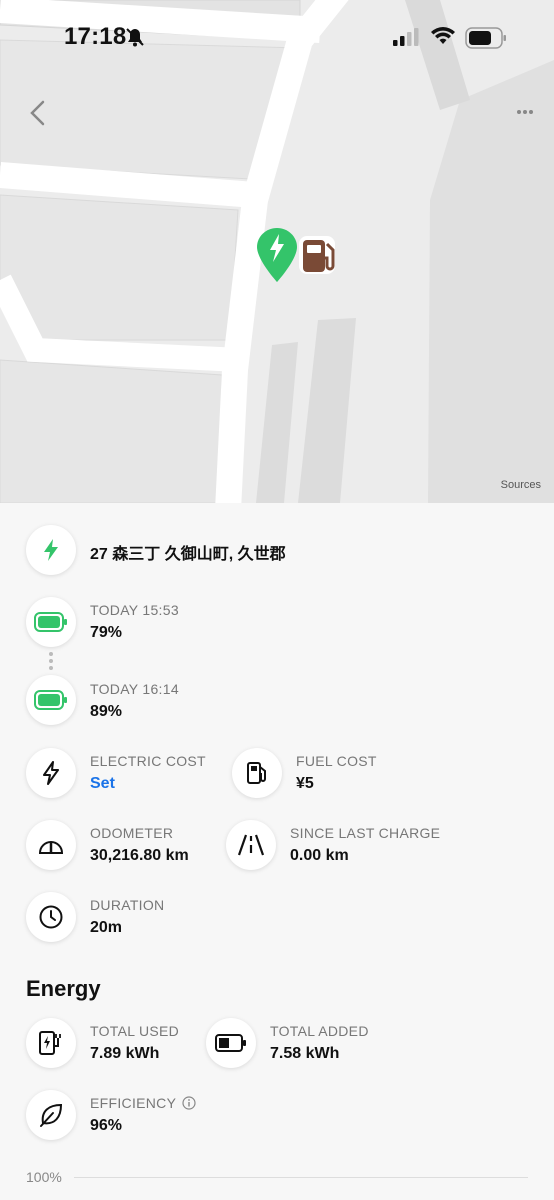 This screenshot has height=1200, width=554. What do you see at coordinates (134, 689) in the screenshot?
I see `charge-end-time: TODAY 16:14` at bounding box center [134, 689].